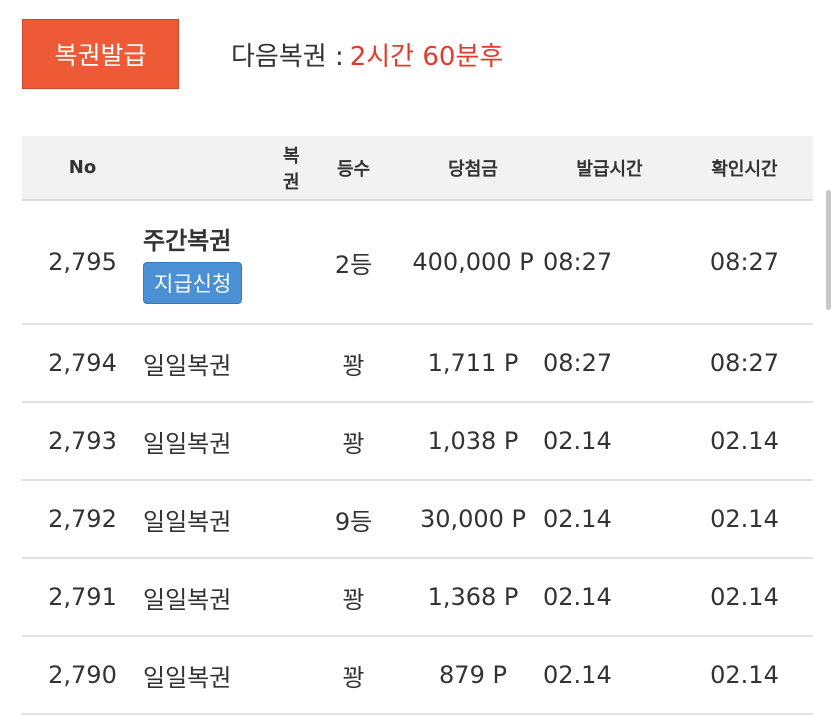 The image size is (835, 715). I want to click on next-lottery-info: 다음복권 :2시간 60분후, so click(367, 54).